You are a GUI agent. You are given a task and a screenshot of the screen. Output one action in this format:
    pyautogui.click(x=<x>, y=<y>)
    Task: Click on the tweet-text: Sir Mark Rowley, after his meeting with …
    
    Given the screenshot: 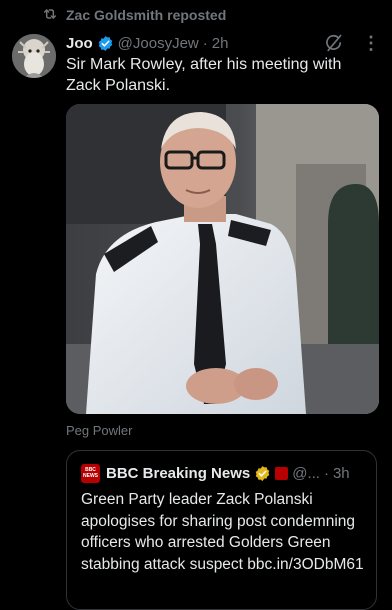 What is the action you would take?
    pyautogui.click(x=204, y=75)
    